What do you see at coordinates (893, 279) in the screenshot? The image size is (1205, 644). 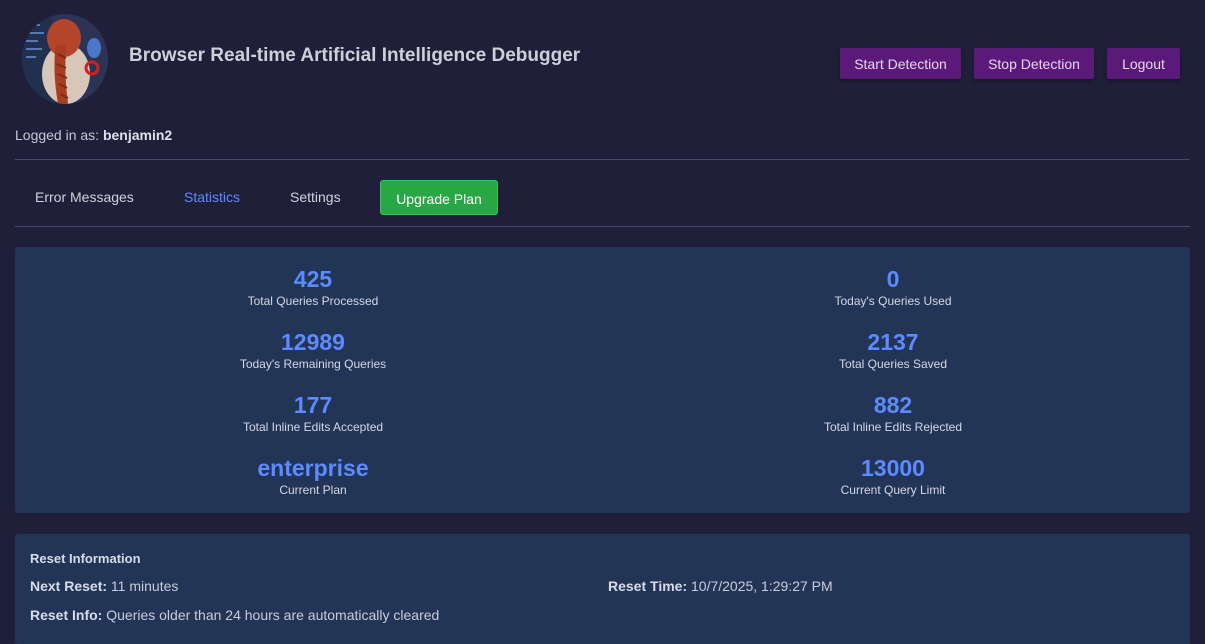 I see `stat-value: 0` at bounding box center [893, 279].